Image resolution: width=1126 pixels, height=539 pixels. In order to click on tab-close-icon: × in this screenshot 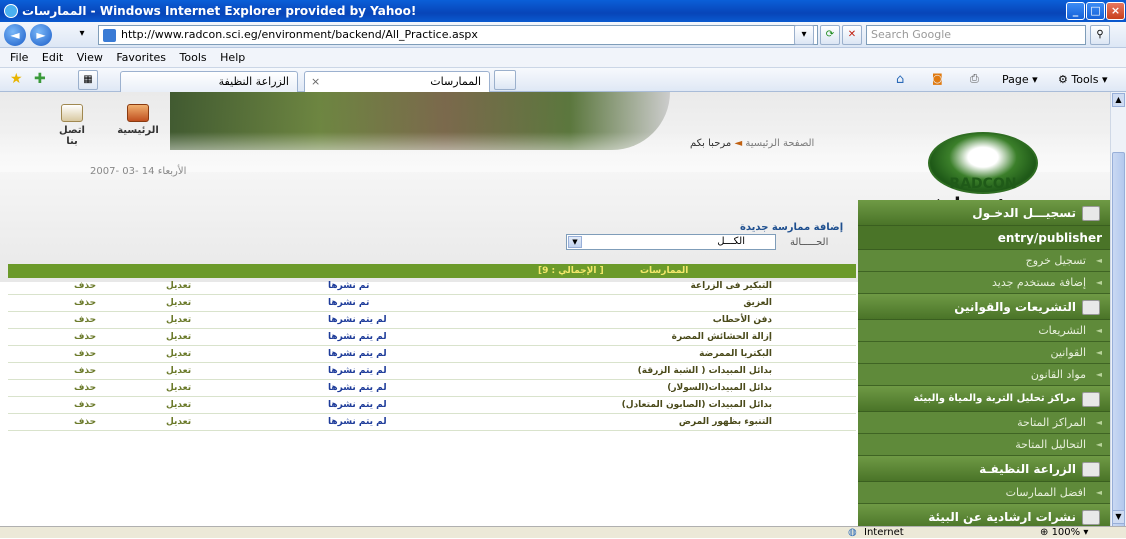, I will do `click(315, 81)`.